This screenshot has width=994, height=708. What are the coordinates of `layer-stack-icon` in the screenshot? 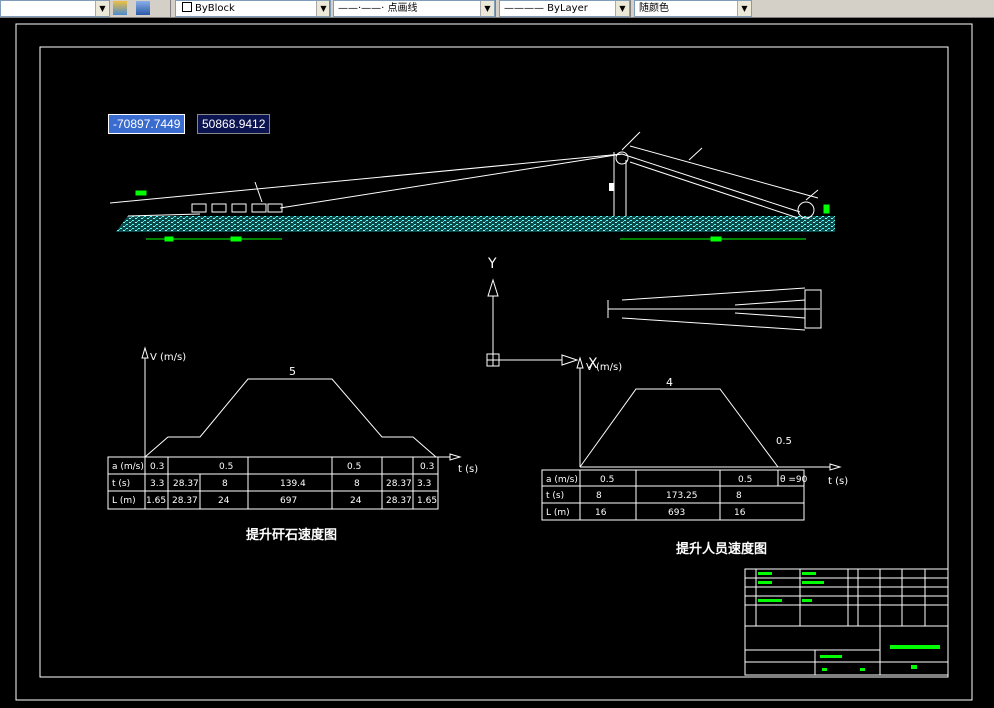 It's located at (120, 8).